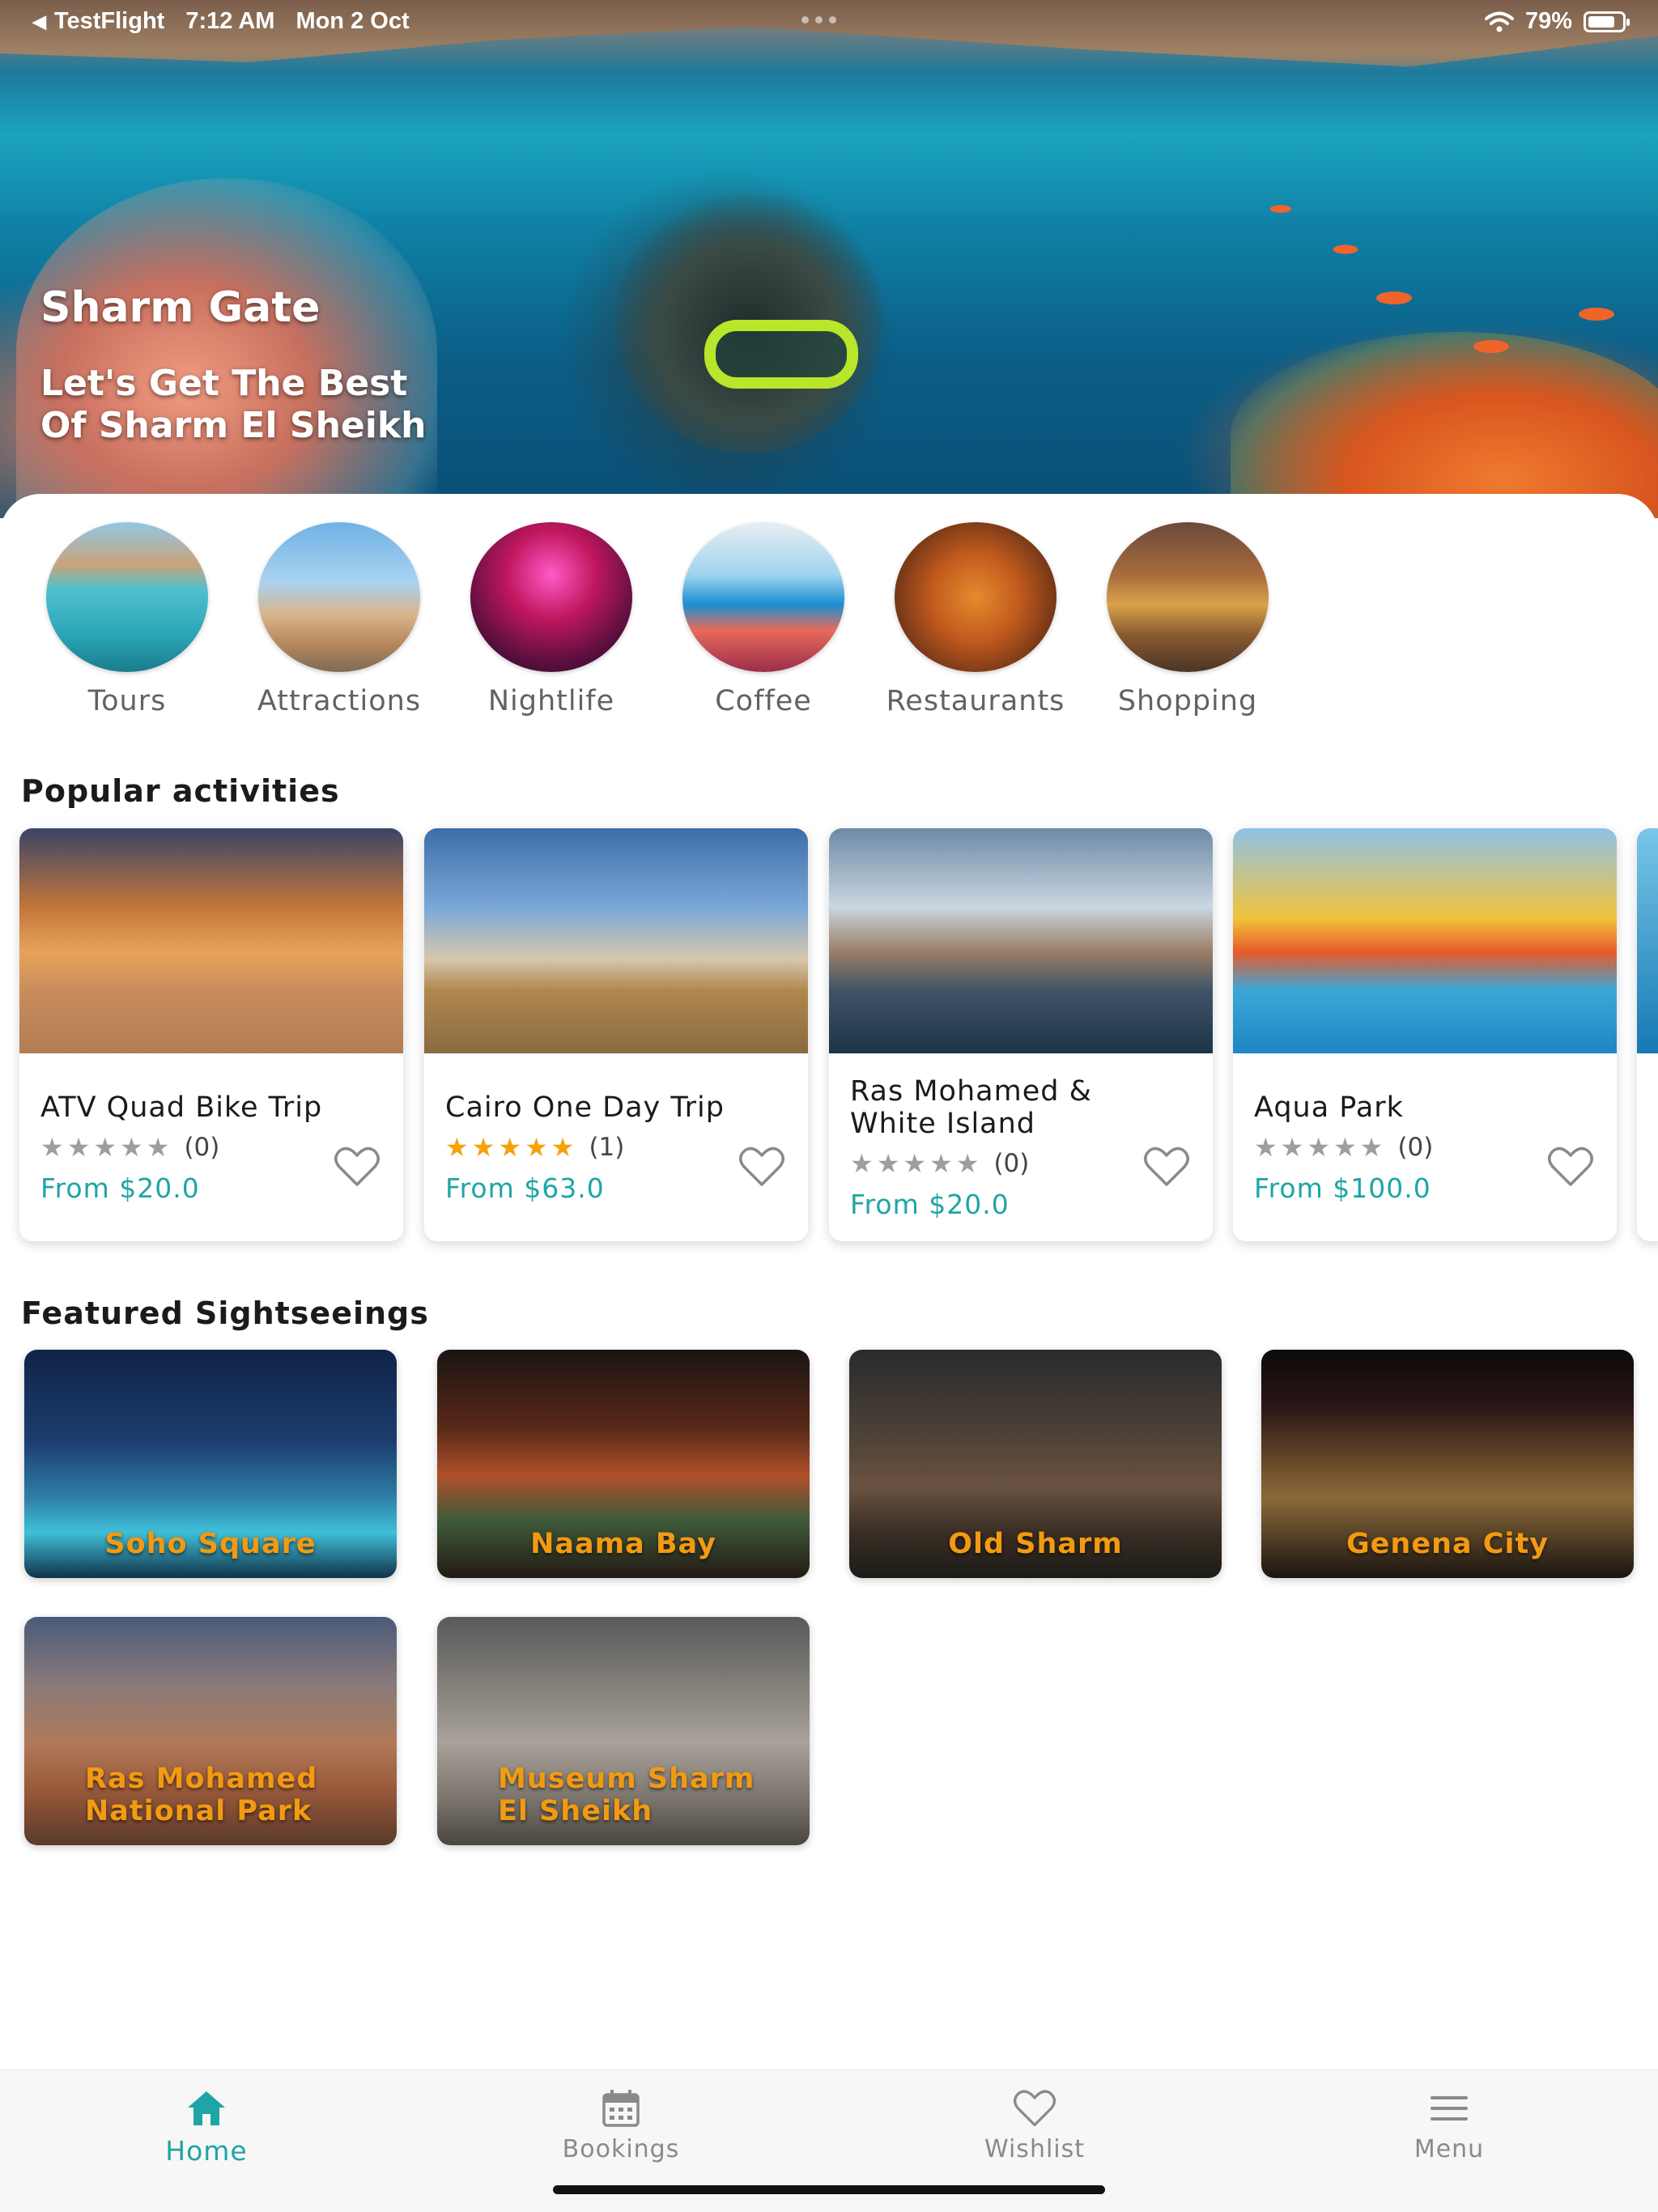 This screenshot has width=1658, height=2212. What do you see at coordinates (975, 701) in the screenshot?
I see `category-label: Restaurants` at bounding box center [975, 701].